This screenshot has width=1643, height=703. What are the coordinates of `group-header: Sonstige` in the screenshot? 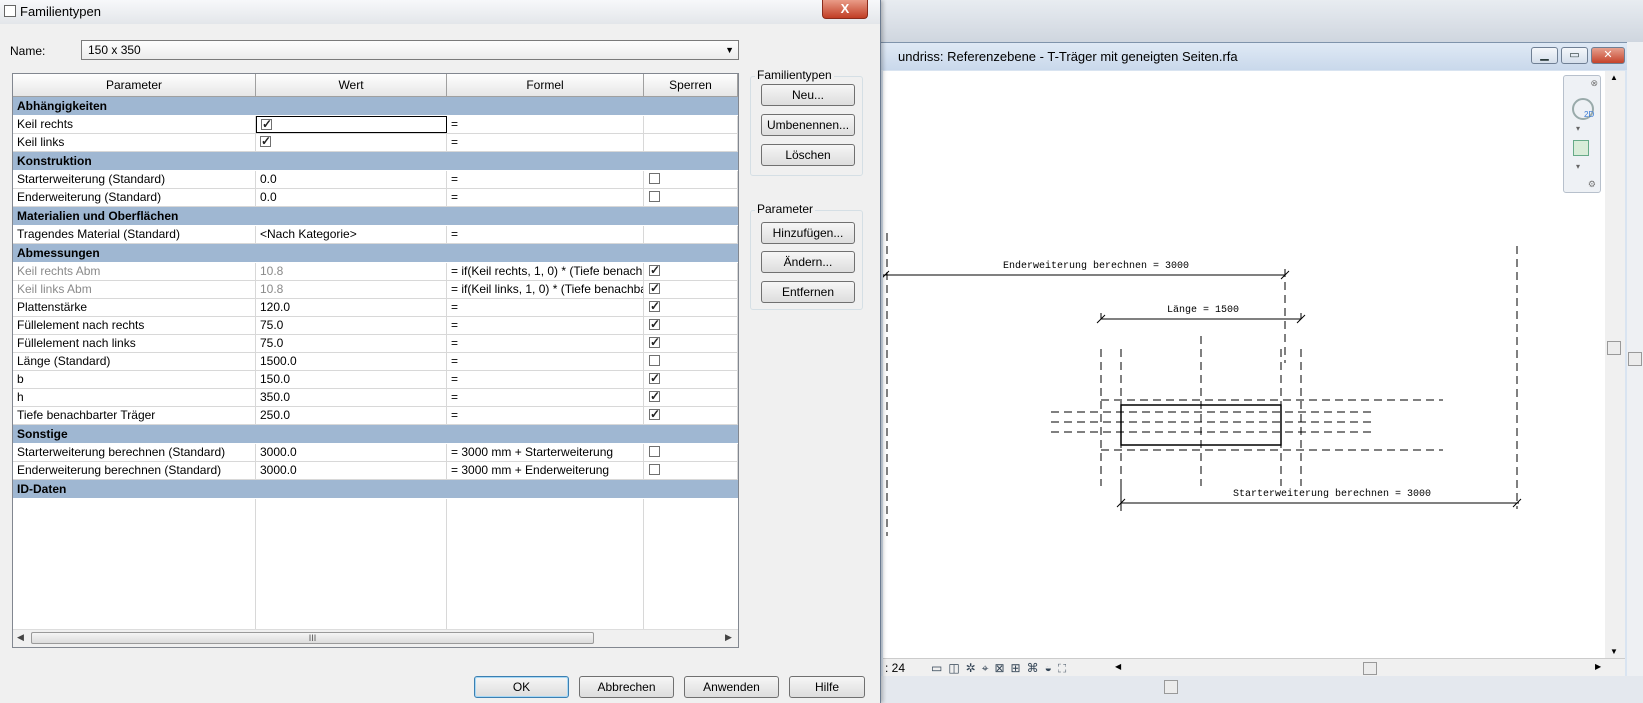 It's located at (375, 434).